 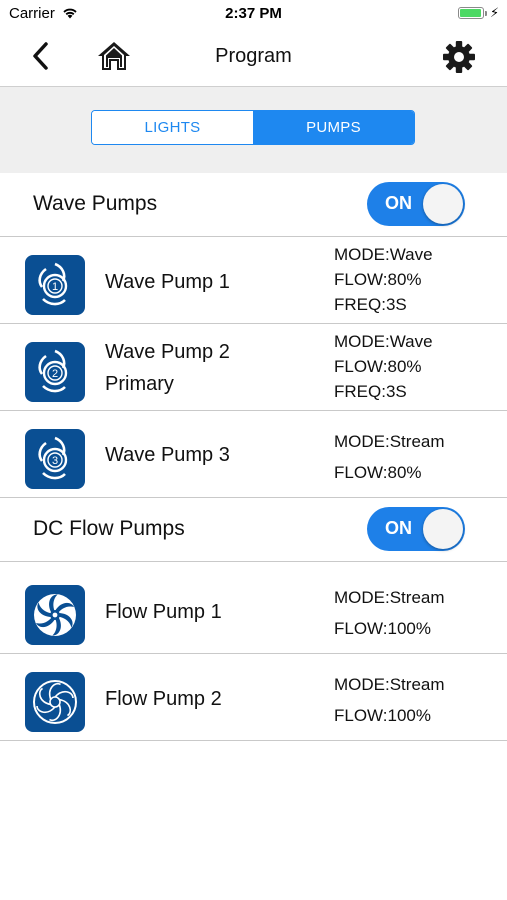 I want to click on wave-pump-icon: 1, so click(x=55, y=285).